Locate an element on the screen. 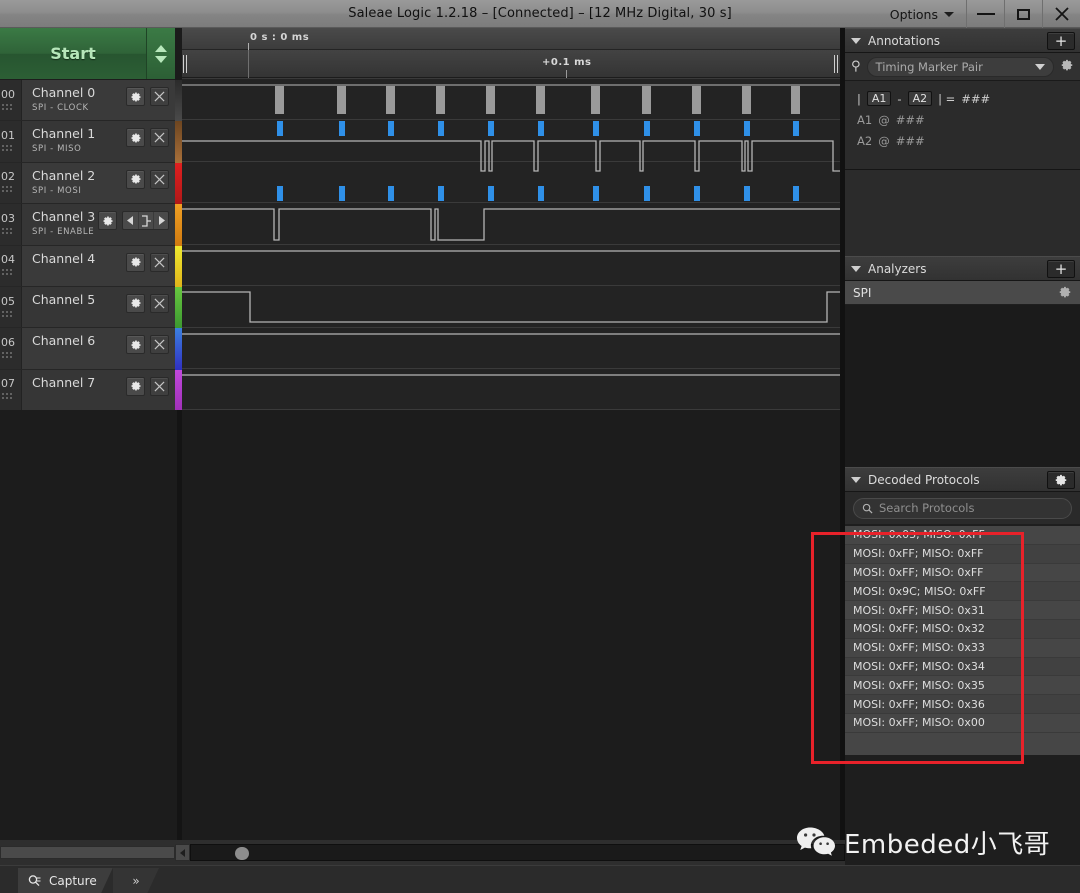 The height and width of the screenshot is (893, 1080). scrollbar-thumb is located at coordinates (242, 853).